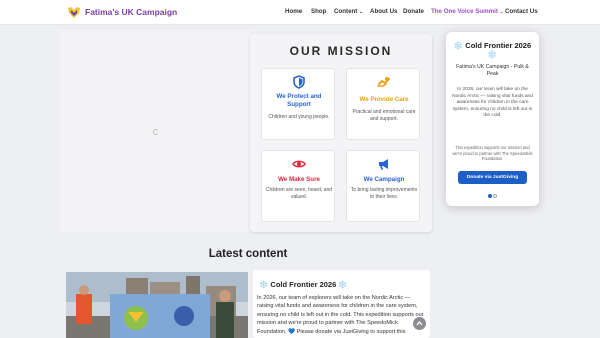 The image size is (600, 338). What do you see at coordinates (495, 196) in the screenshot?
I see `carousel-dot` at bounding box center [495, 196].